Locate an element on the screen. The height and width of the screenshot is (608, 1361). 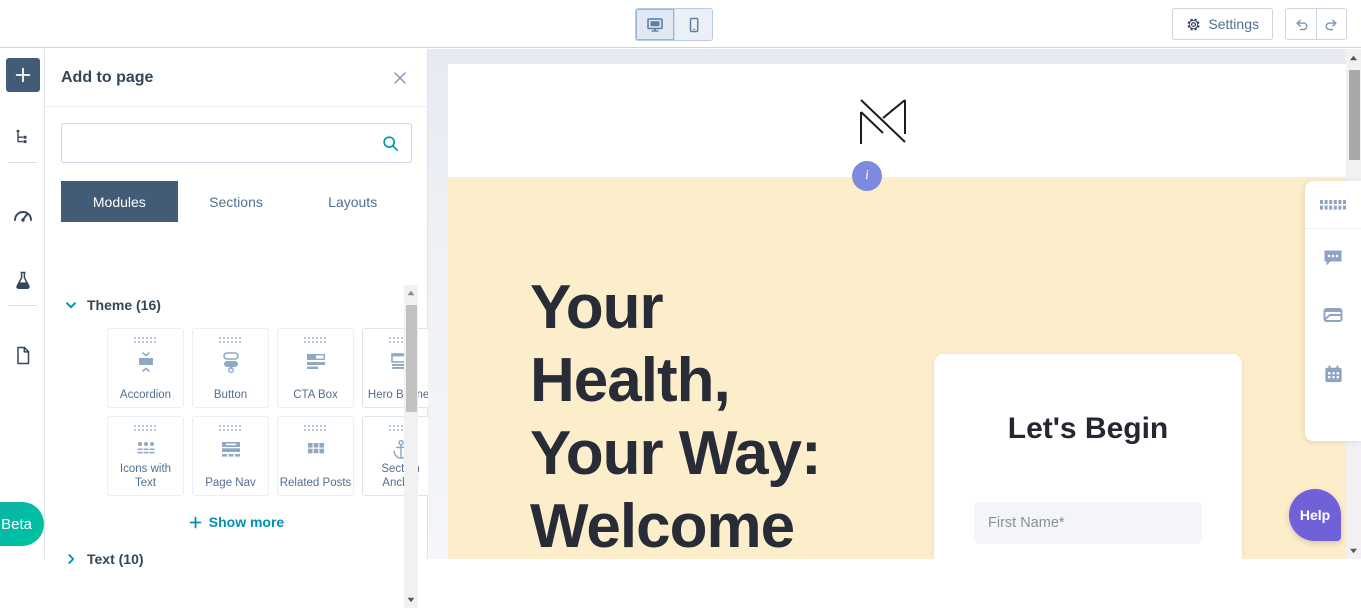
mobile-view-button is located at coordinates (693, 24).